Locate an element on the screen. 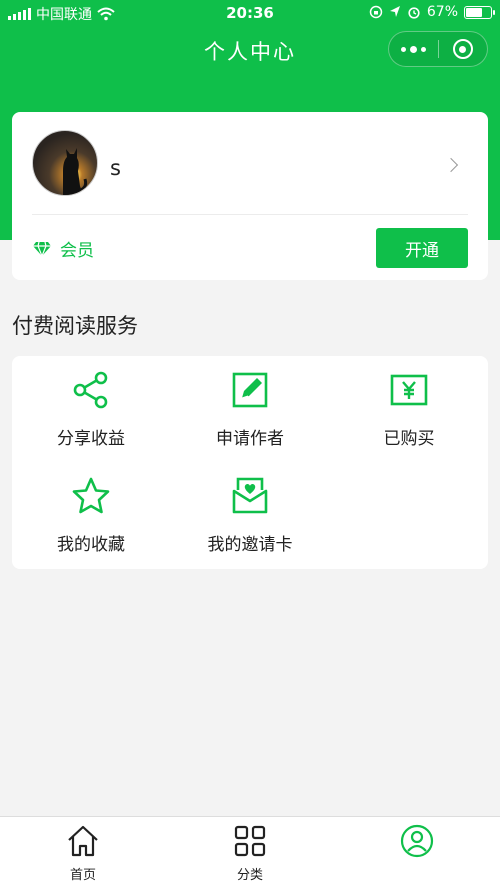  close-mini-program-button is located at coordinates (463, 49).